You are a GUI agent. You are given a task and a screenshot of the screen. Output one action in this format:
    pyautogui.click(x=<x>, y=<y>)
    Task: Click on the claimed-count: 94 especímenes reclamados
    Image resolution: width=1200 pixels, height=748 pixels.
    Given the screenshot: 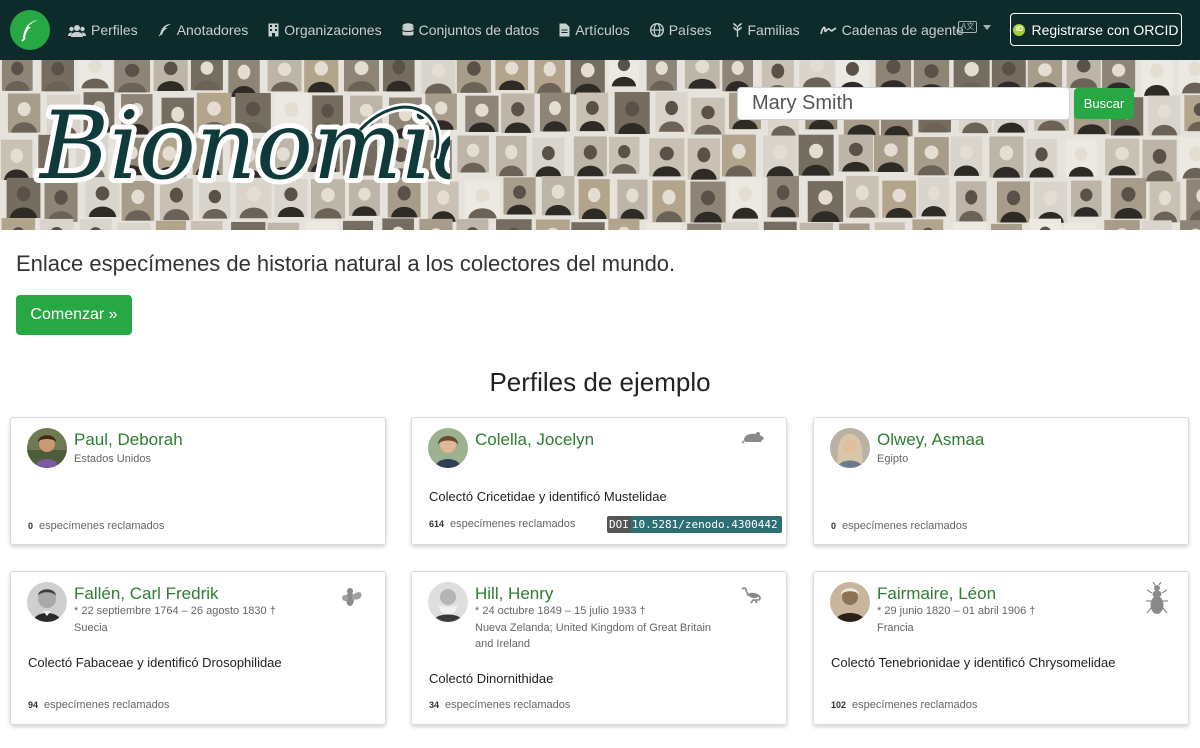 What is the action you would take?
    pyautogui.click(x=98, y=705)
    